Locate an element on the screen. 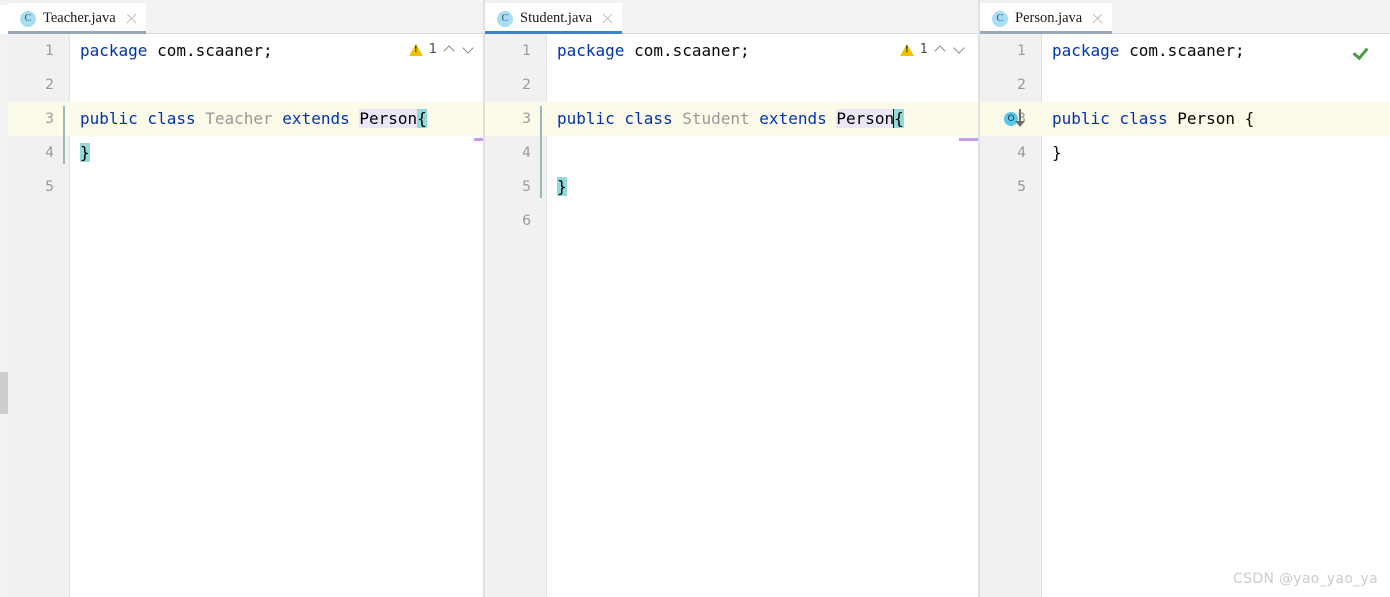  code-line: 1 package com.scaaner; is located at coordinates (1185, 51).